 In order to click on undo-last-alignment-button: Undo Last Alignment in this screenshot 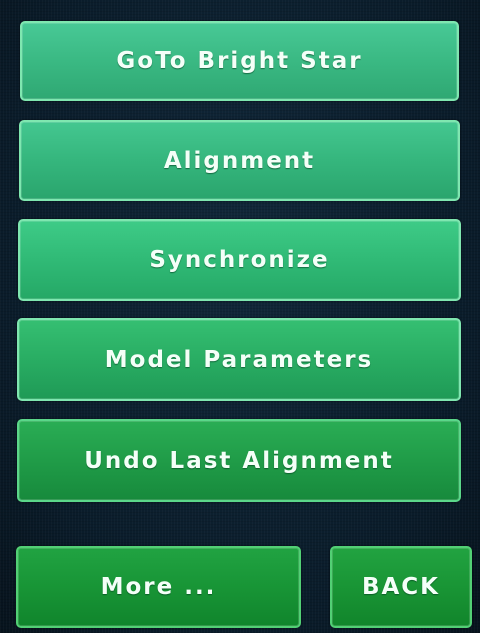, I will do `click(239, 460)`.